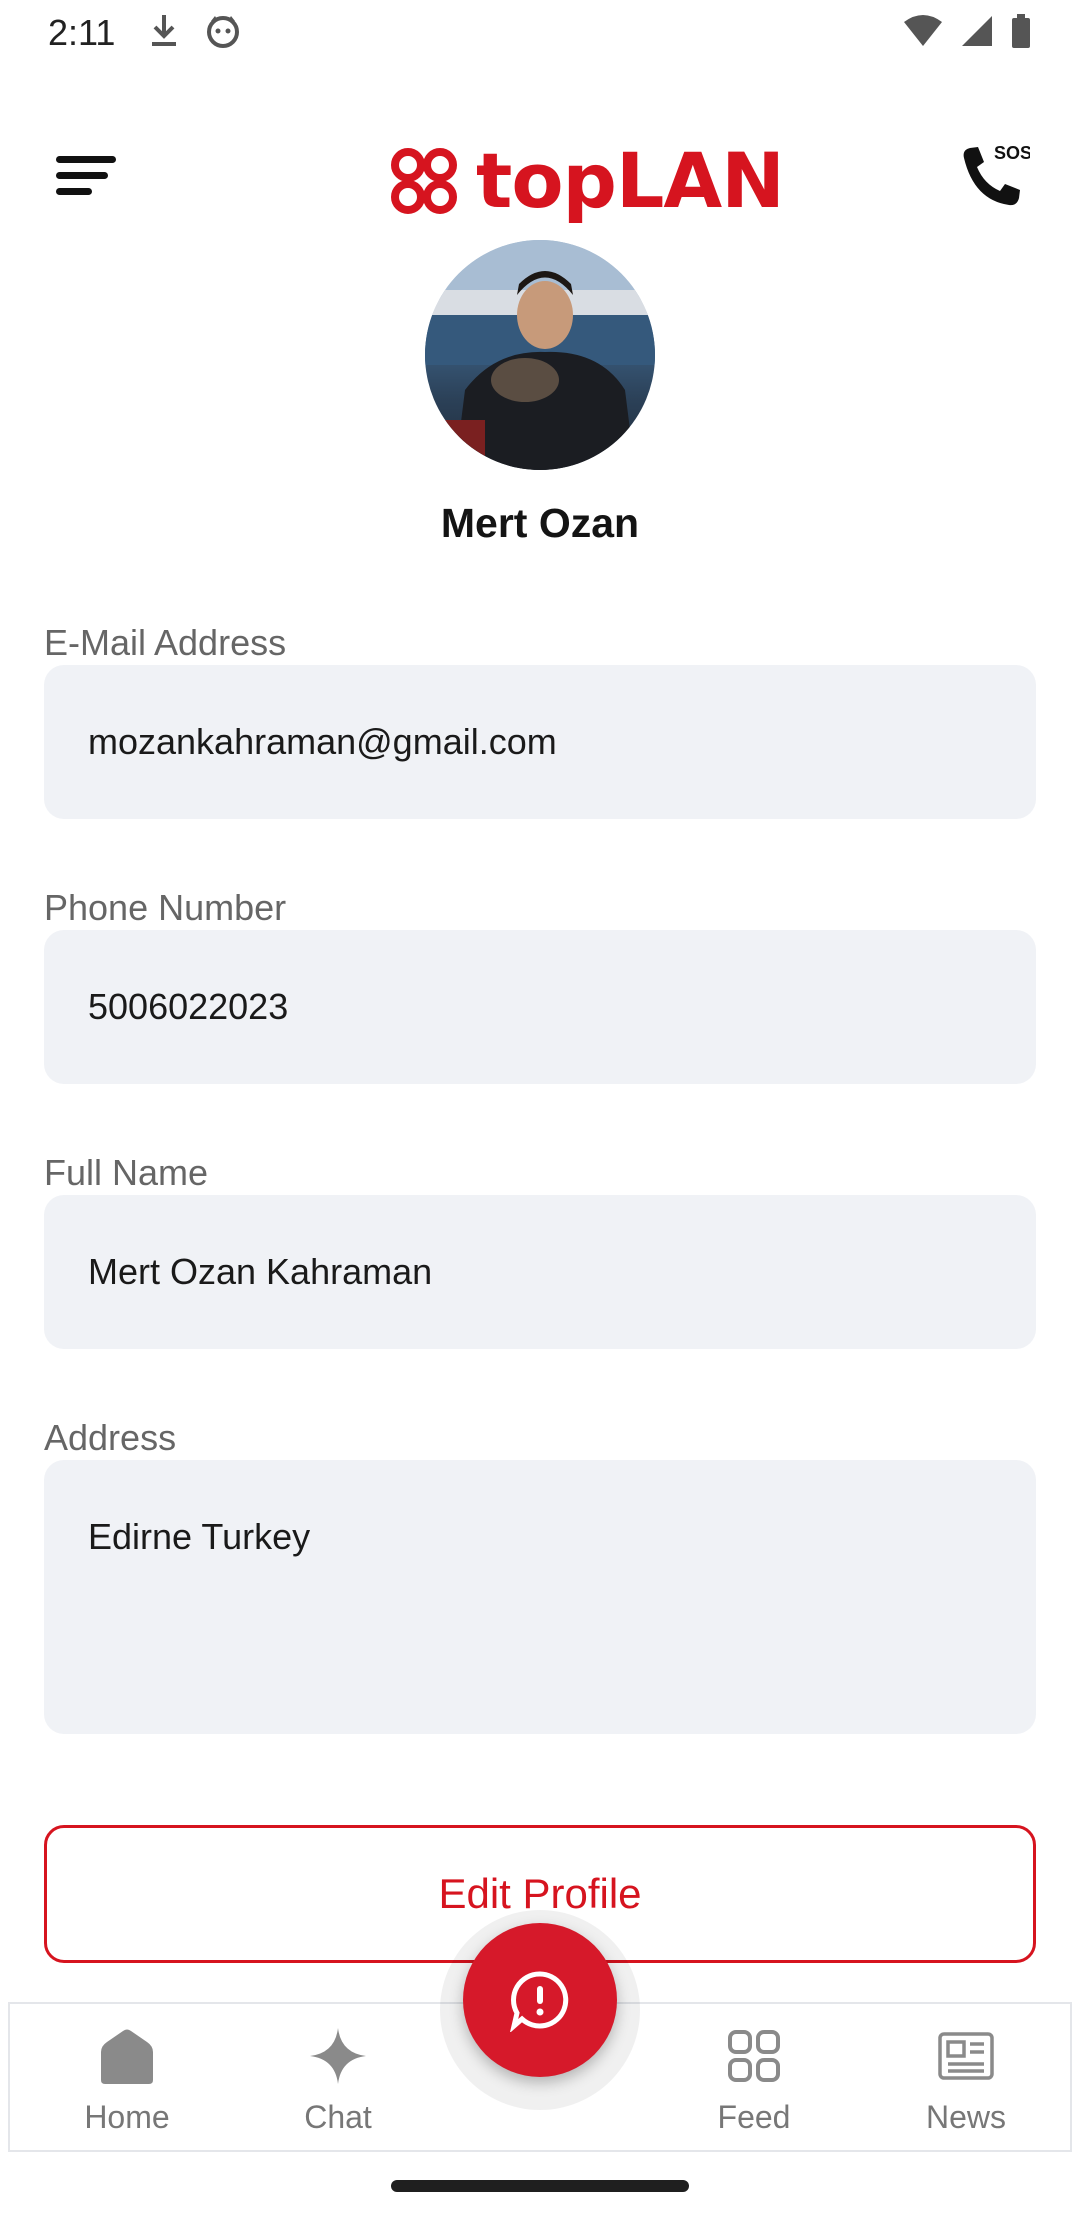 This screenshot has width=1080, height=2220. Describe the element at coordinates (540, 1007) in the screenshot. I see `phone-field: 5006022023` at that location.